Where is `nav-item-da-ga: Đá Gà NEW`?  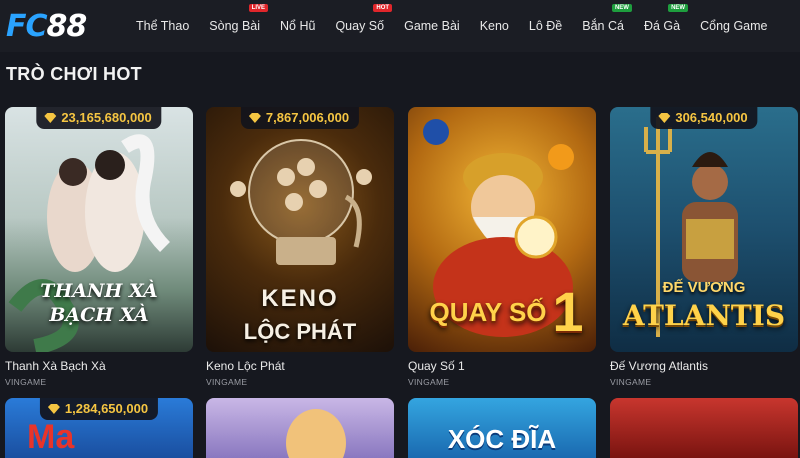
nav-item-da-ga: Đá Gà NEW is located at coordinates (662, 26).